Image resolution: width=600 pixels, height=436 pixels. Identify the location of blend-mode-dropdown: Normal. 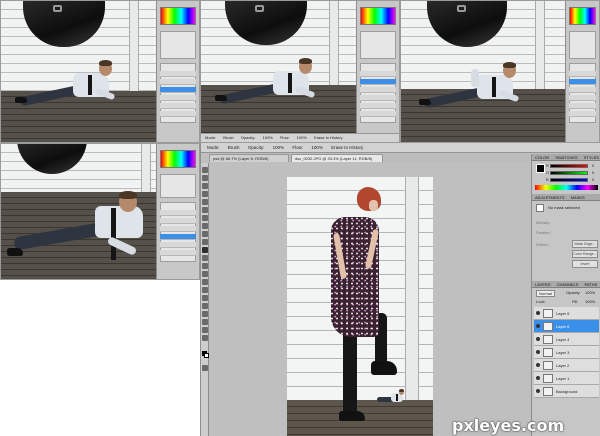
(545, 293).